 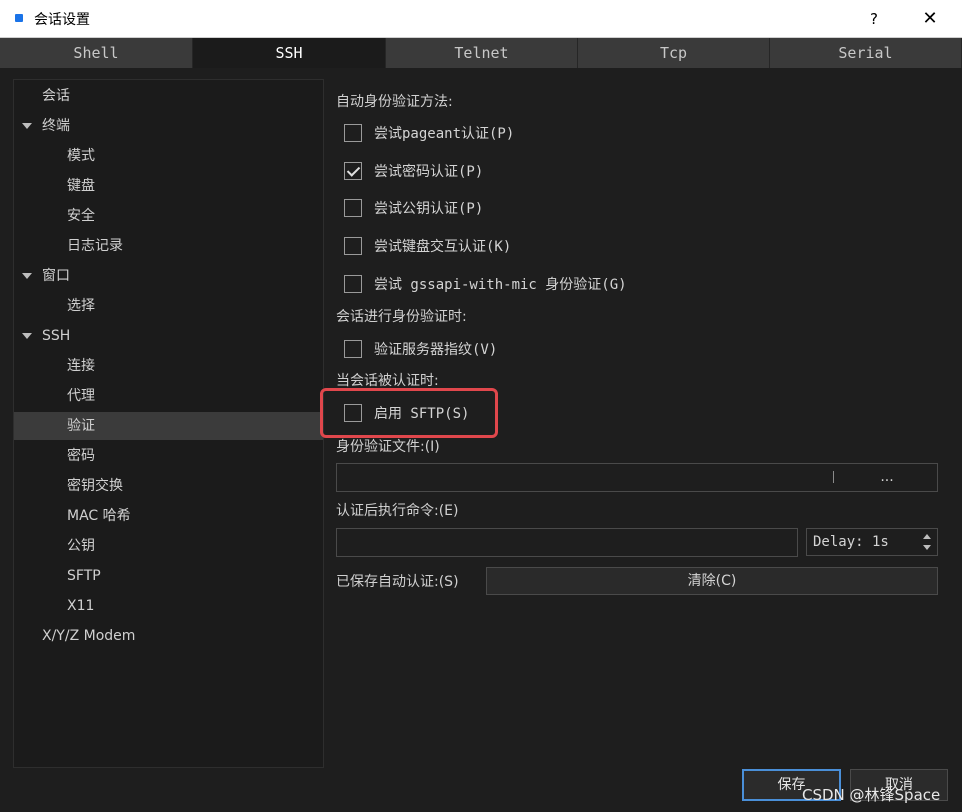 What do you see at coordinates (168, 366) in the screenshot?
I see `nav-item-connection: 连接` at bounding box center [168, 366].